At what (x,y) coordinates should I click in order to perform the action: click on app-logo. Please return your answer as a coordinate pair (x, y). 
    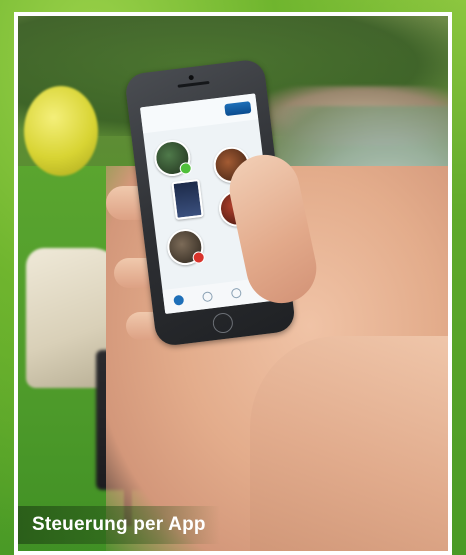
    Looking at the image, I should click on (238, 109).